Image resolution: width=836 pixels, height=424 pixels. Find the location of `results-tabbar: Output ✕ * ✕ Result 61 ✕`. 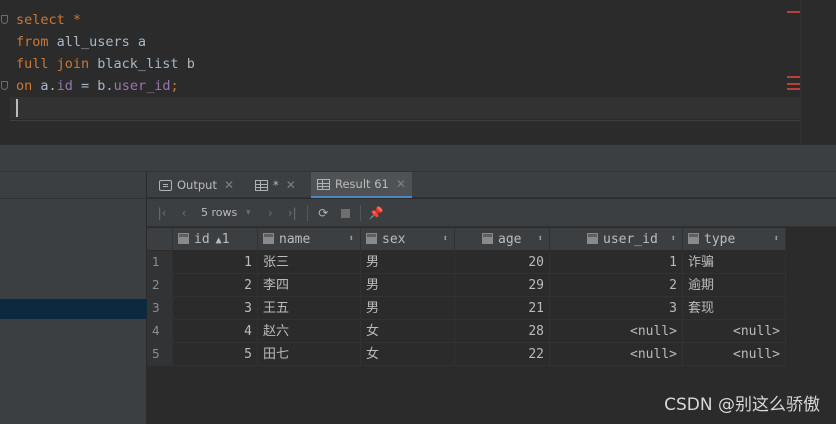

results-tabbar: Output ✕ * ✕ Result 61 ✕ is located at coordinates (491, 185).